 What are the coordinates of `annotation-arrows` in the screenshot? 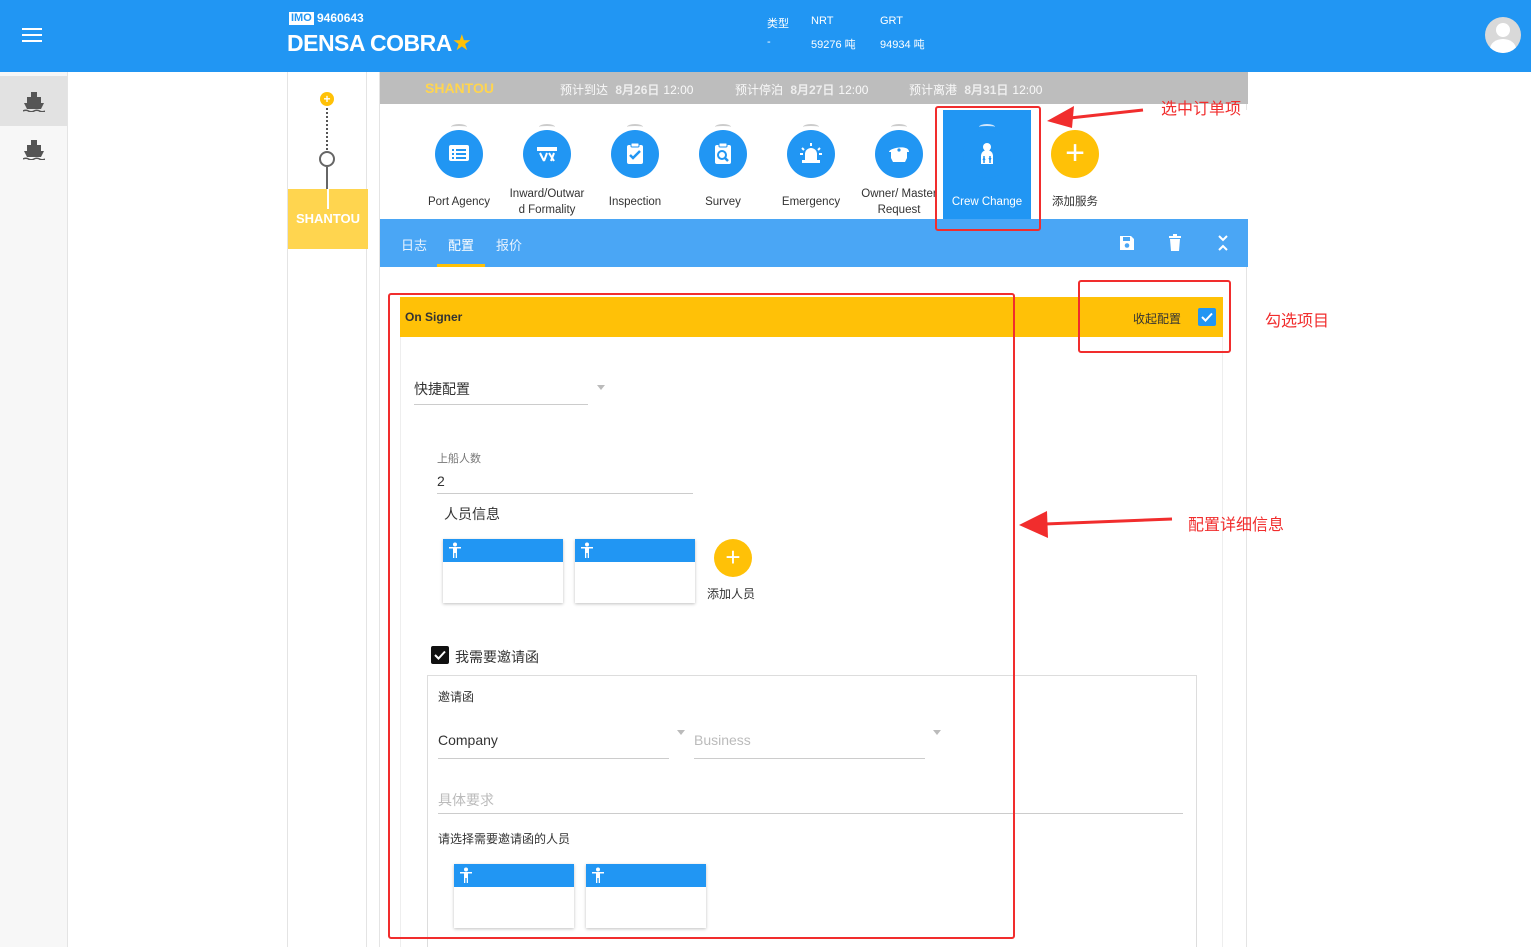 It's located at (1096, 322).